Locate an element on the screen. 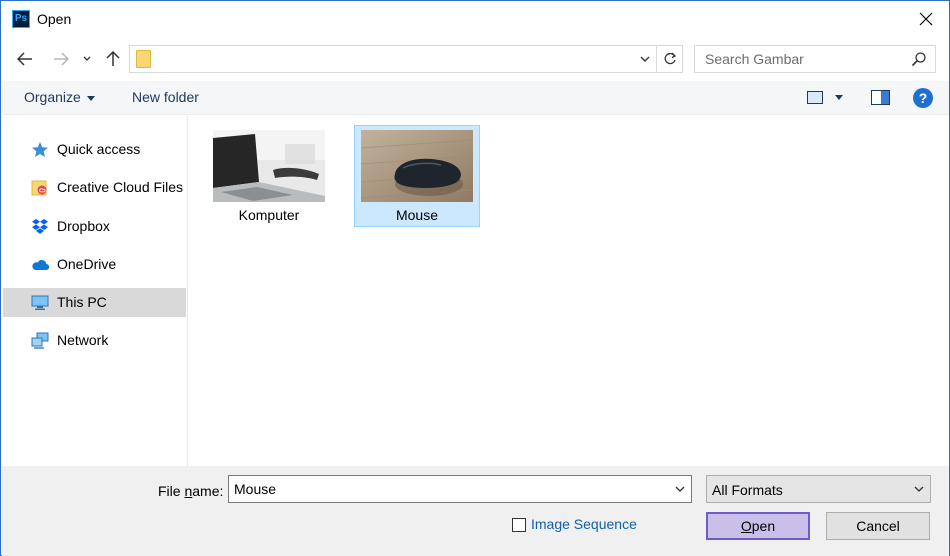 The image size is (950, 556). file-name-combobox is located at coordinates (460, 489).